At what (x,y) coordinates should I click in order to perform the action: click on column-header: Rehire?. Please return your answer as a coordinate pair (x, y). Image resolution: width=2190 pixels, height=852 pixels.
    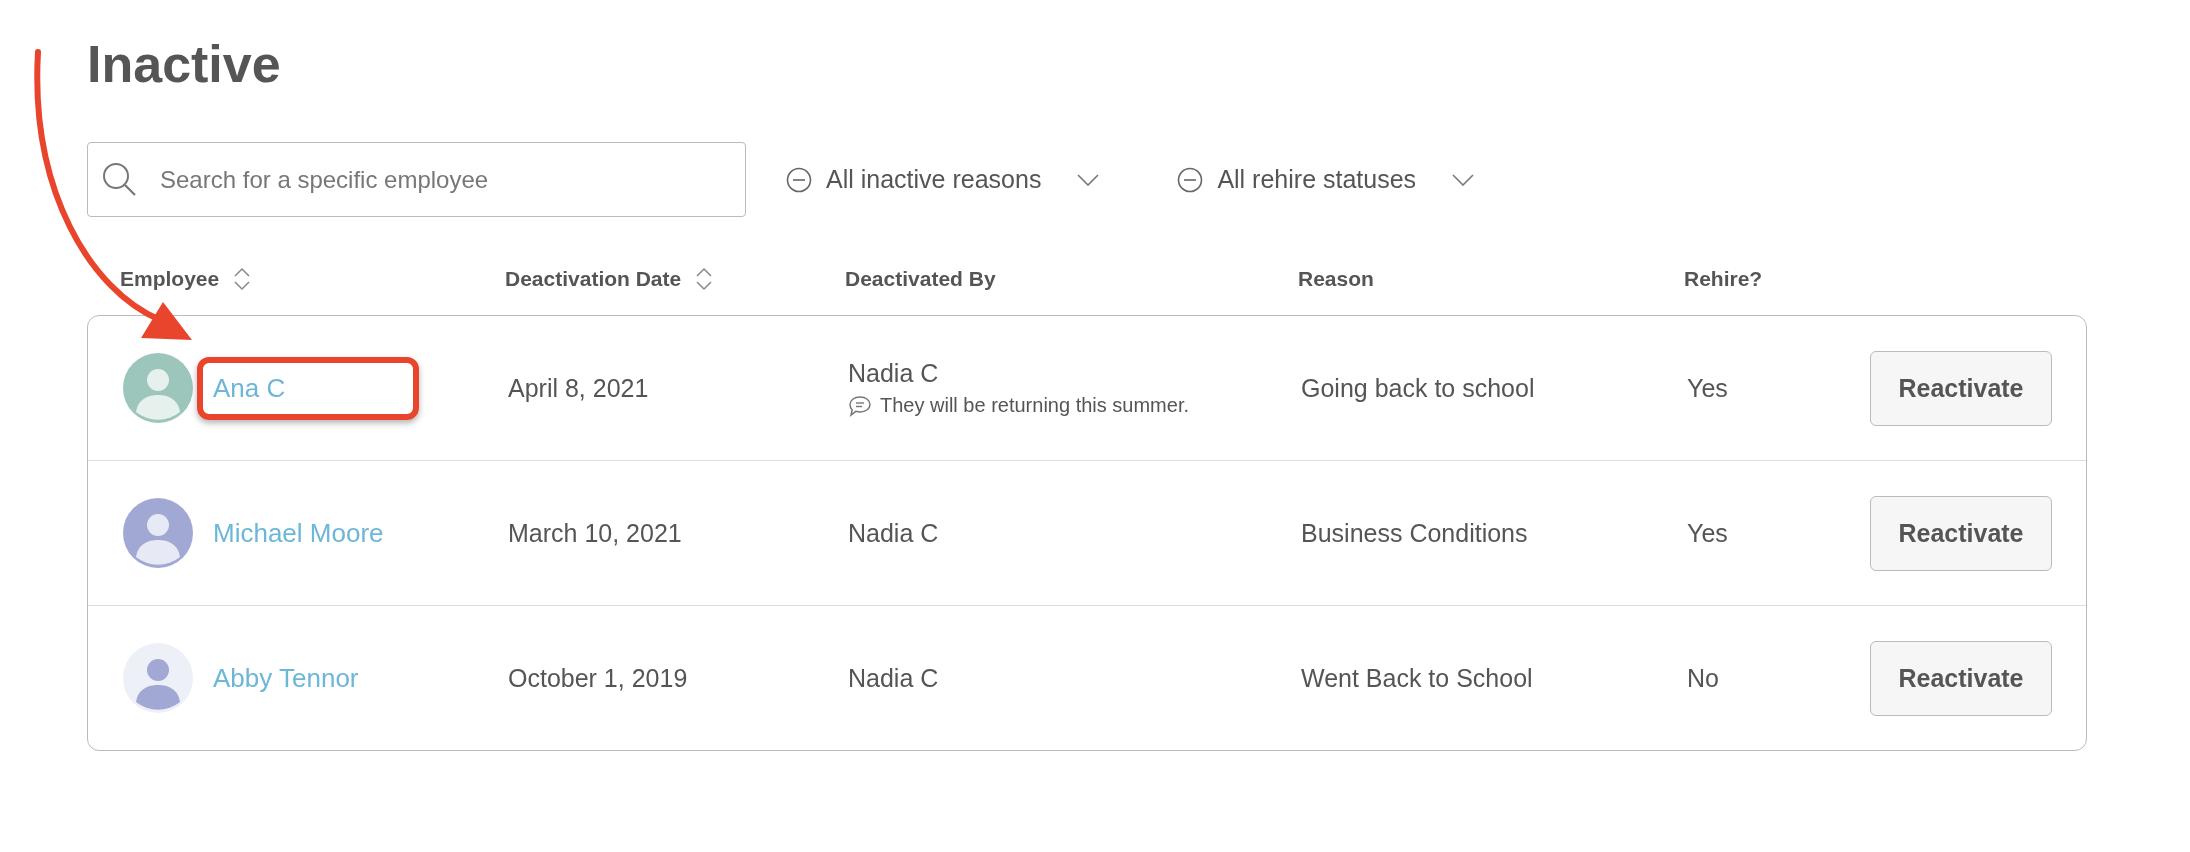
    Looking at the image, I should click on (1723, 279).